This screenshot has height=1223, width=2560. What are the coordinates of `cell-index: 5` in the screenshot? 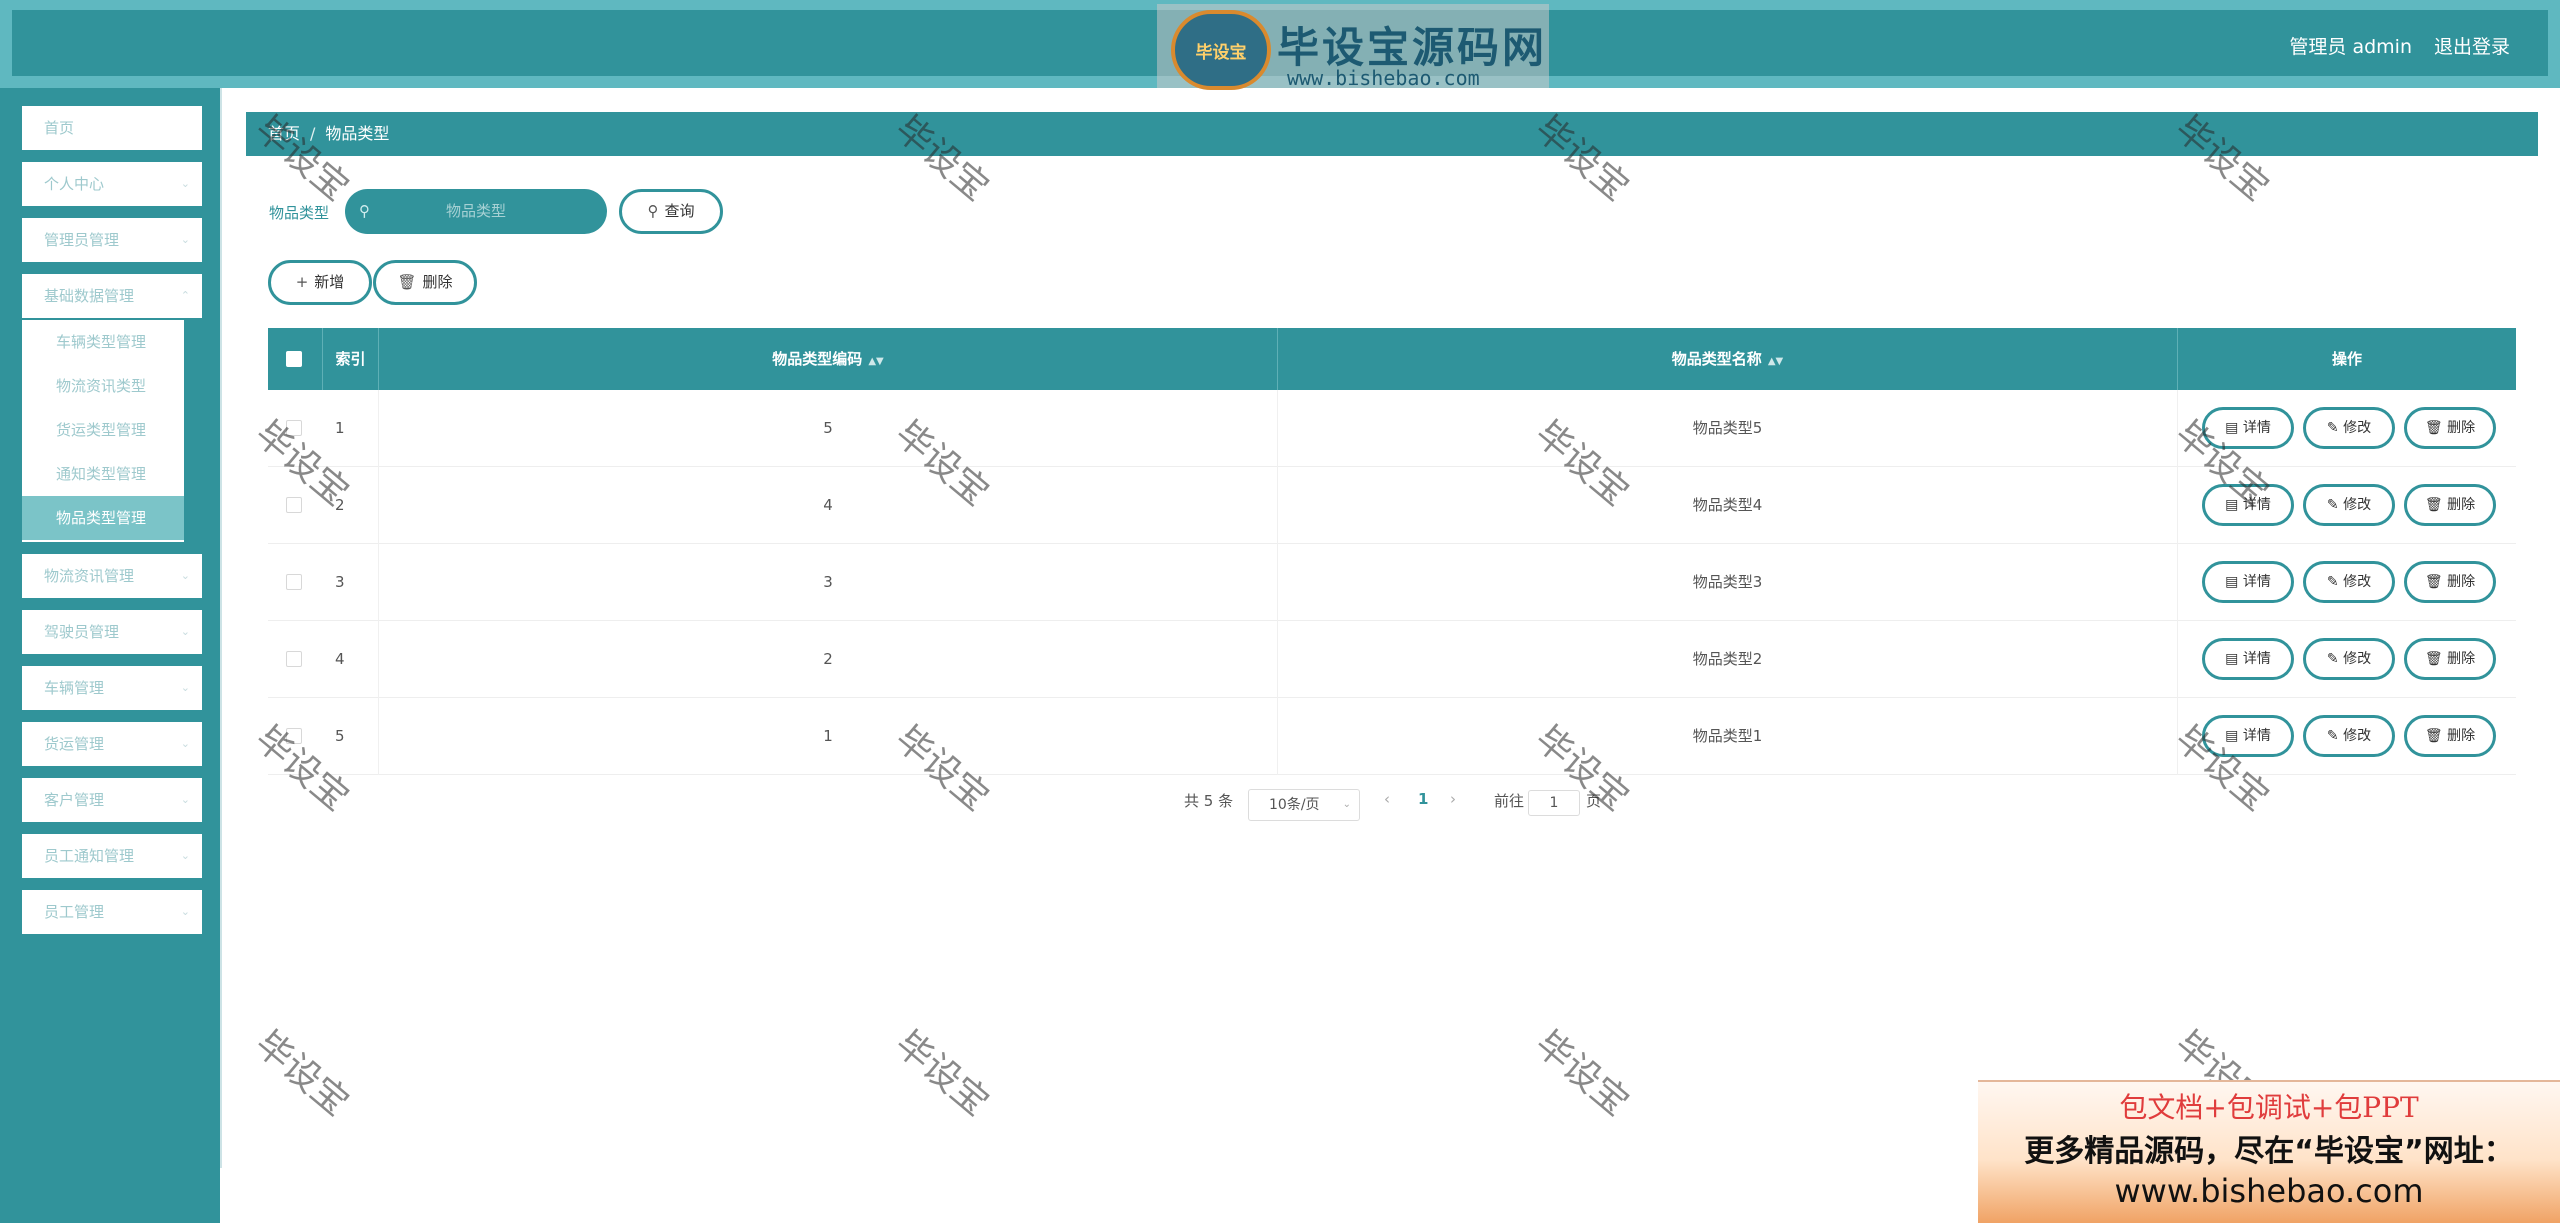 It's located at (351, 736).